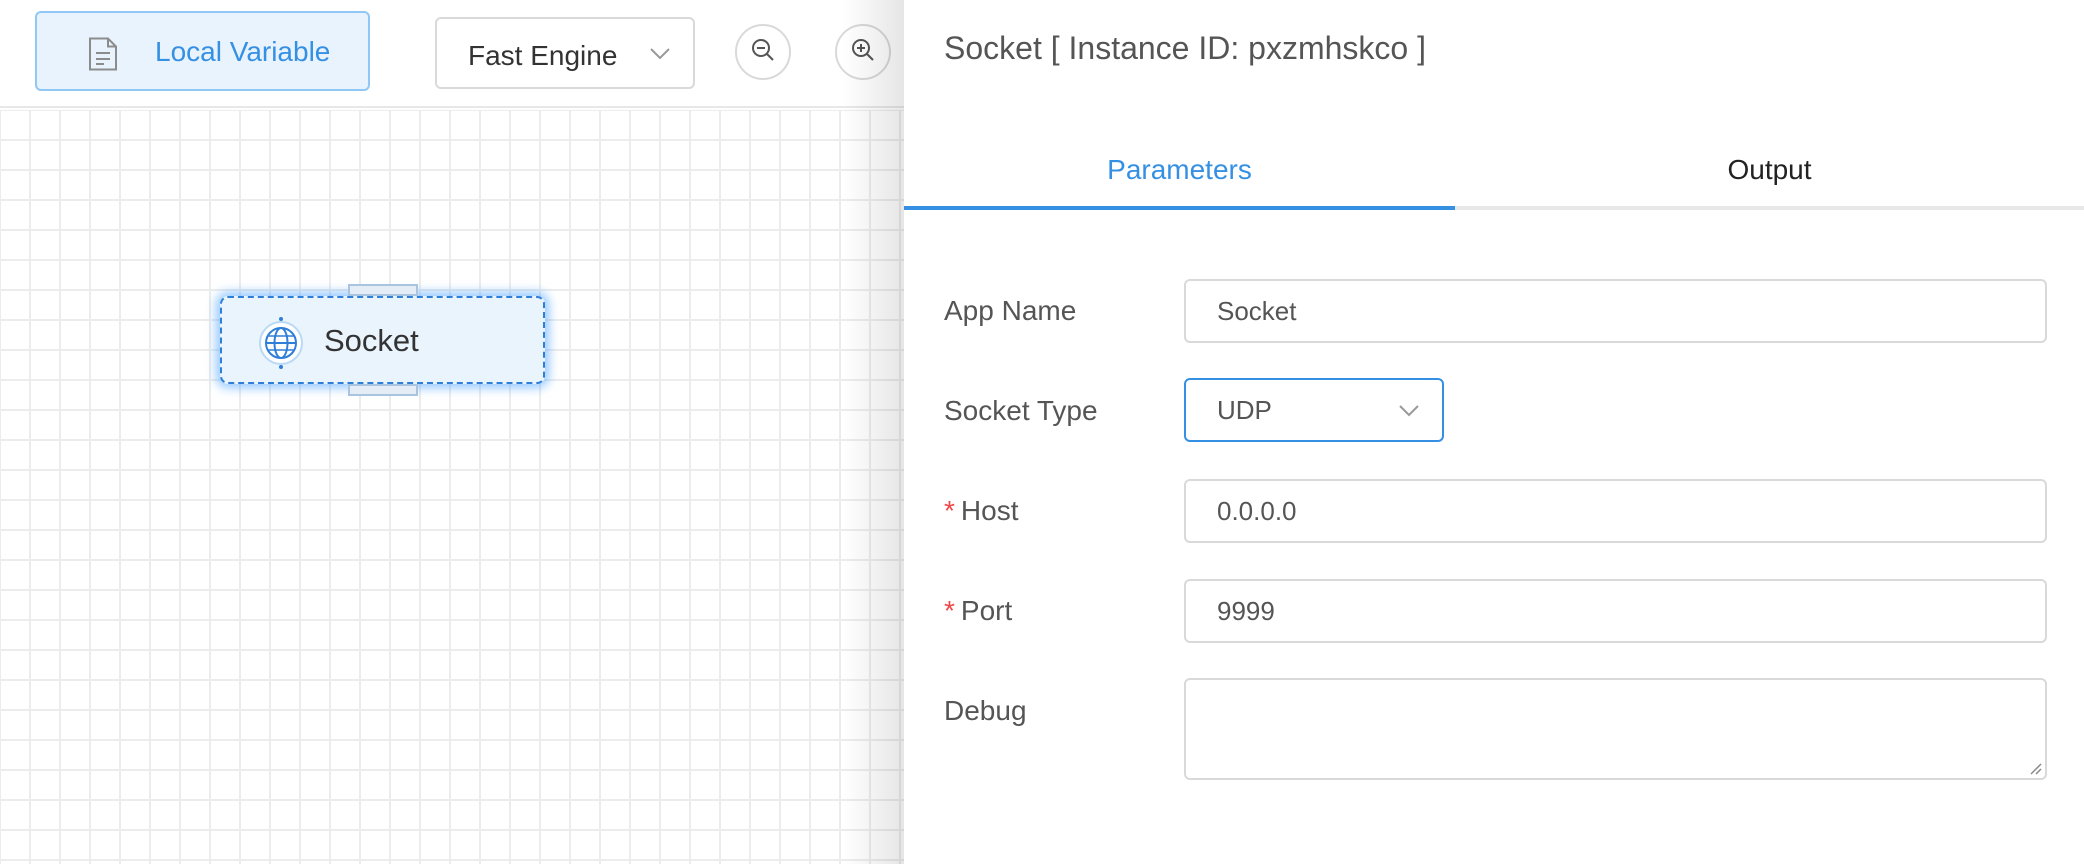 The width and height of the screenshot is (2084, 864). What do you see at coordinates (383, 290) in the screenshot?
I see `node-input-port` at bounding box center [383, 290].